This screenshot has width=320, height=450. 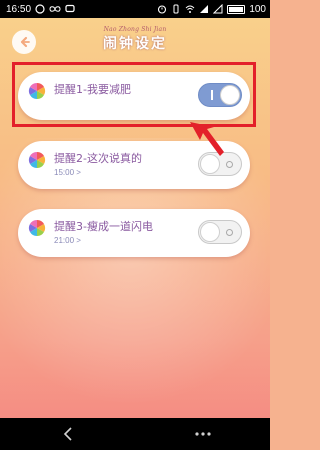 I want to click on reminder-title-1: 提醒1-我要减肥, so click(x=92, y=89).